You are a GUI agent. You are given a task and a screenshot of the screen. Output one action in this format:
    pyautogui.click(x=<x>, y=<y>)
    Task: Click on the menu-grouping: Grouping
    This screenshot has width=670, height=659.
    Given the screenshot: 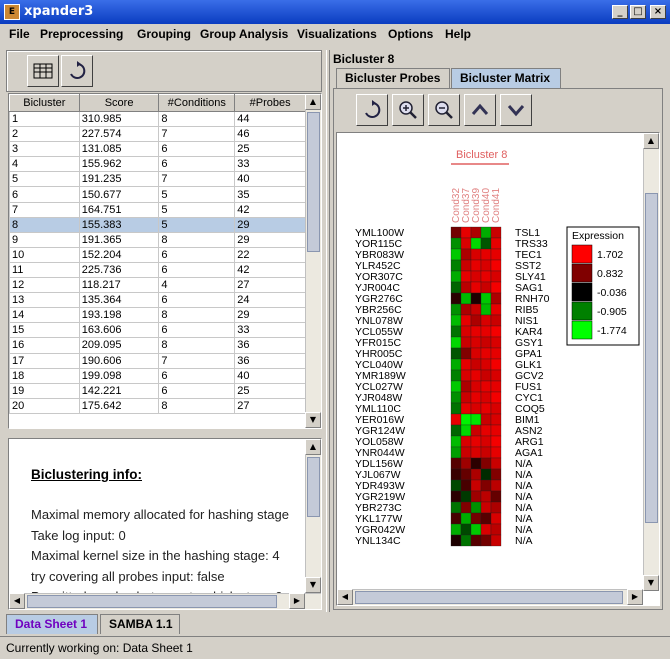 What is the action you would take?
    pyautogui.click(x=164, y=34)
    